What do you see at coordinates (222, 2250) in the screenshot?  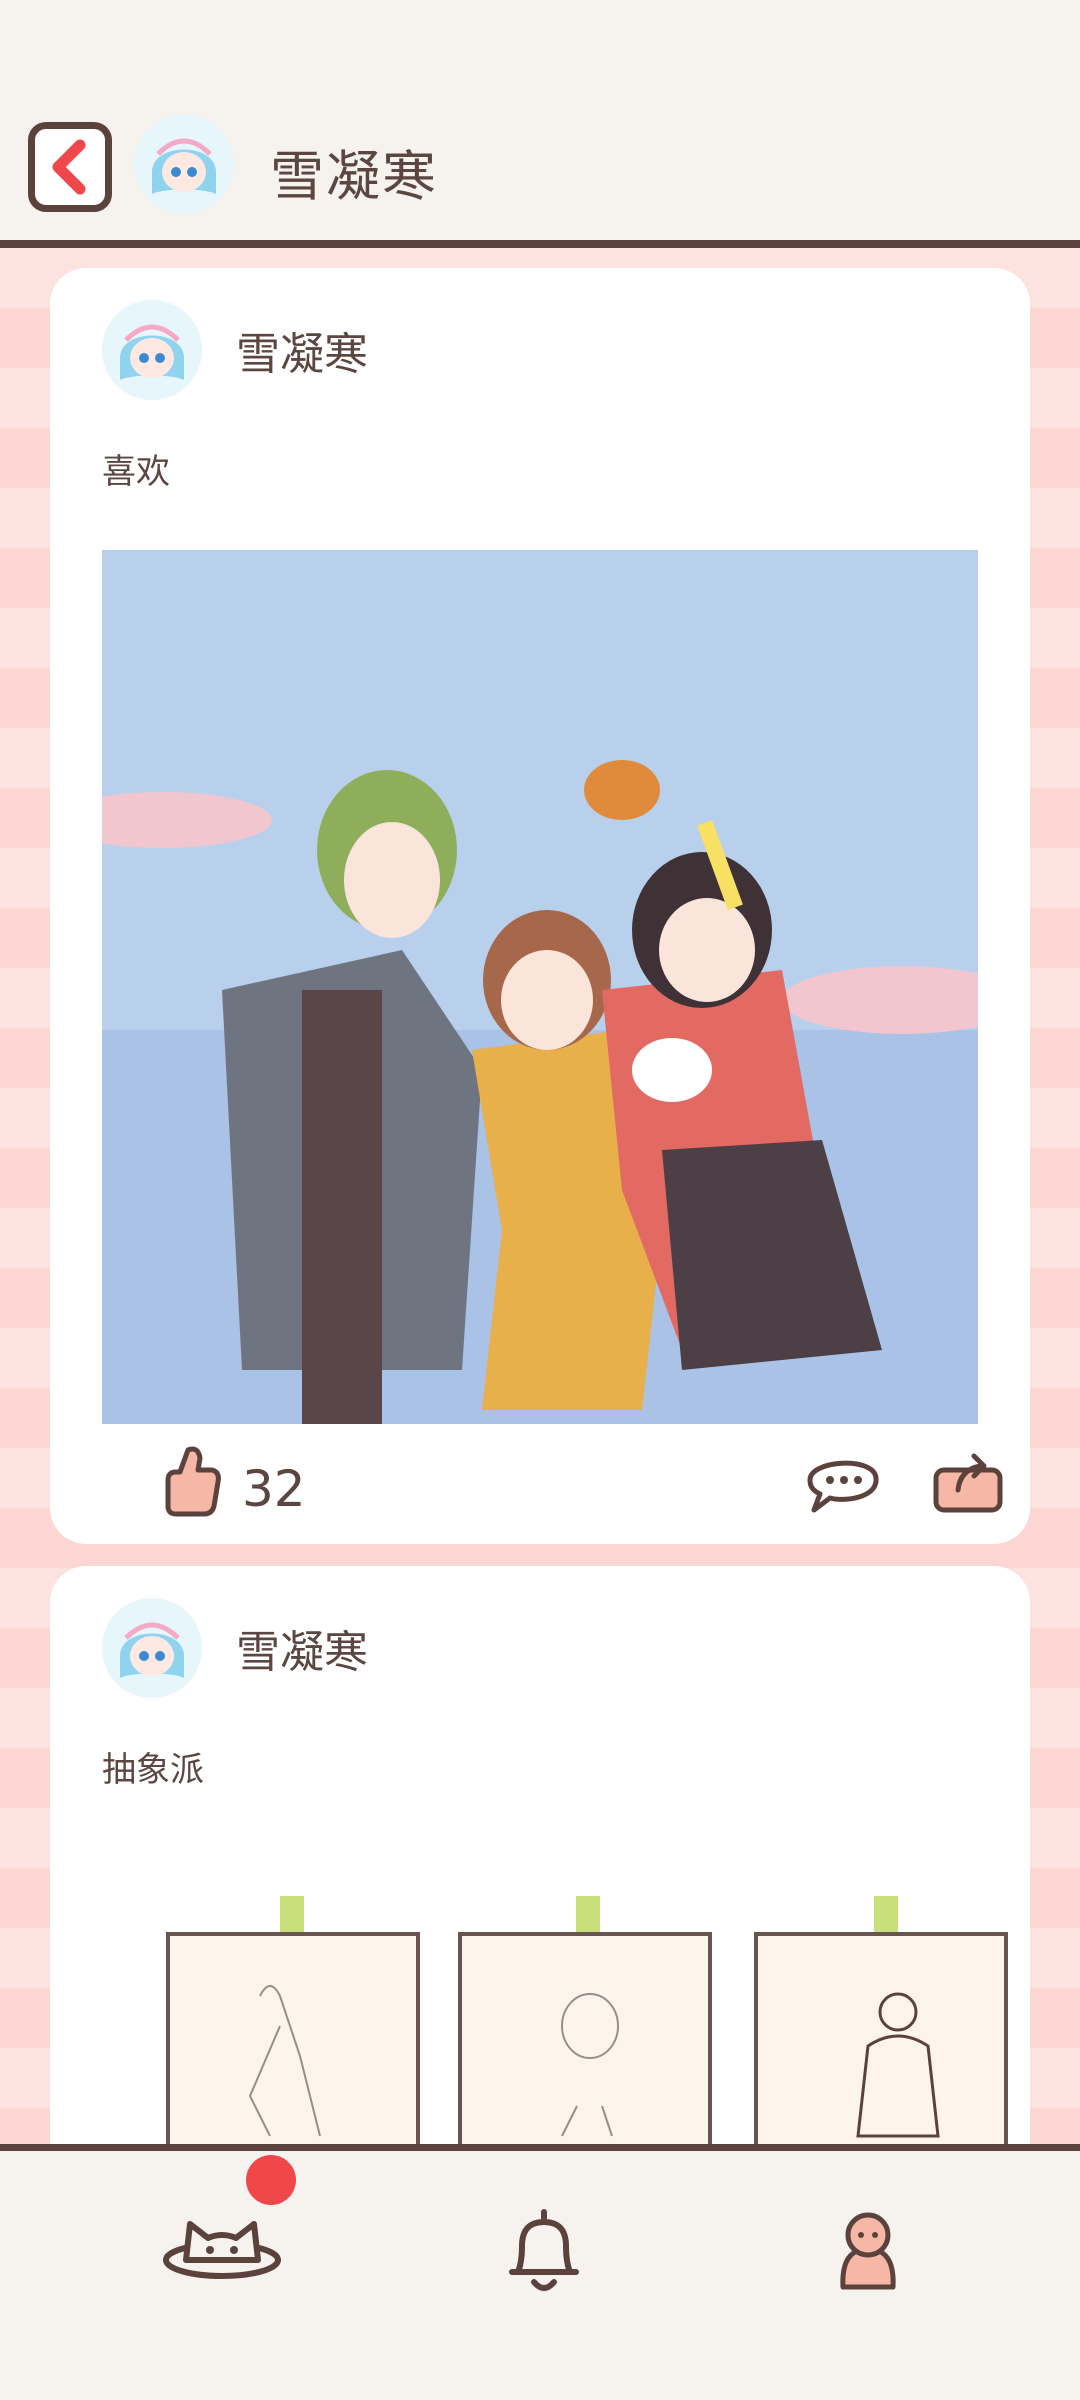 I see `cat-home-icon` at bounding box center [222, 2250].